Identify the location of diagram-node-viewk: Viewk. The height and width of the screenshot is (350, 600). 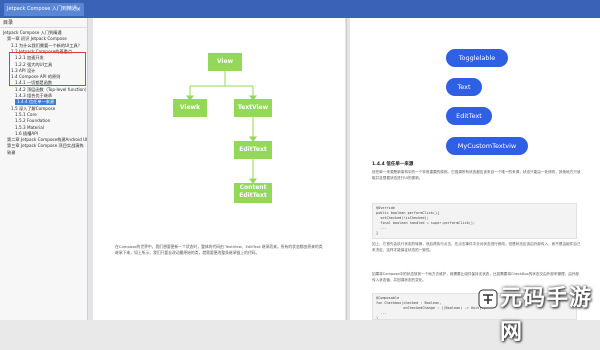
(190, 108).